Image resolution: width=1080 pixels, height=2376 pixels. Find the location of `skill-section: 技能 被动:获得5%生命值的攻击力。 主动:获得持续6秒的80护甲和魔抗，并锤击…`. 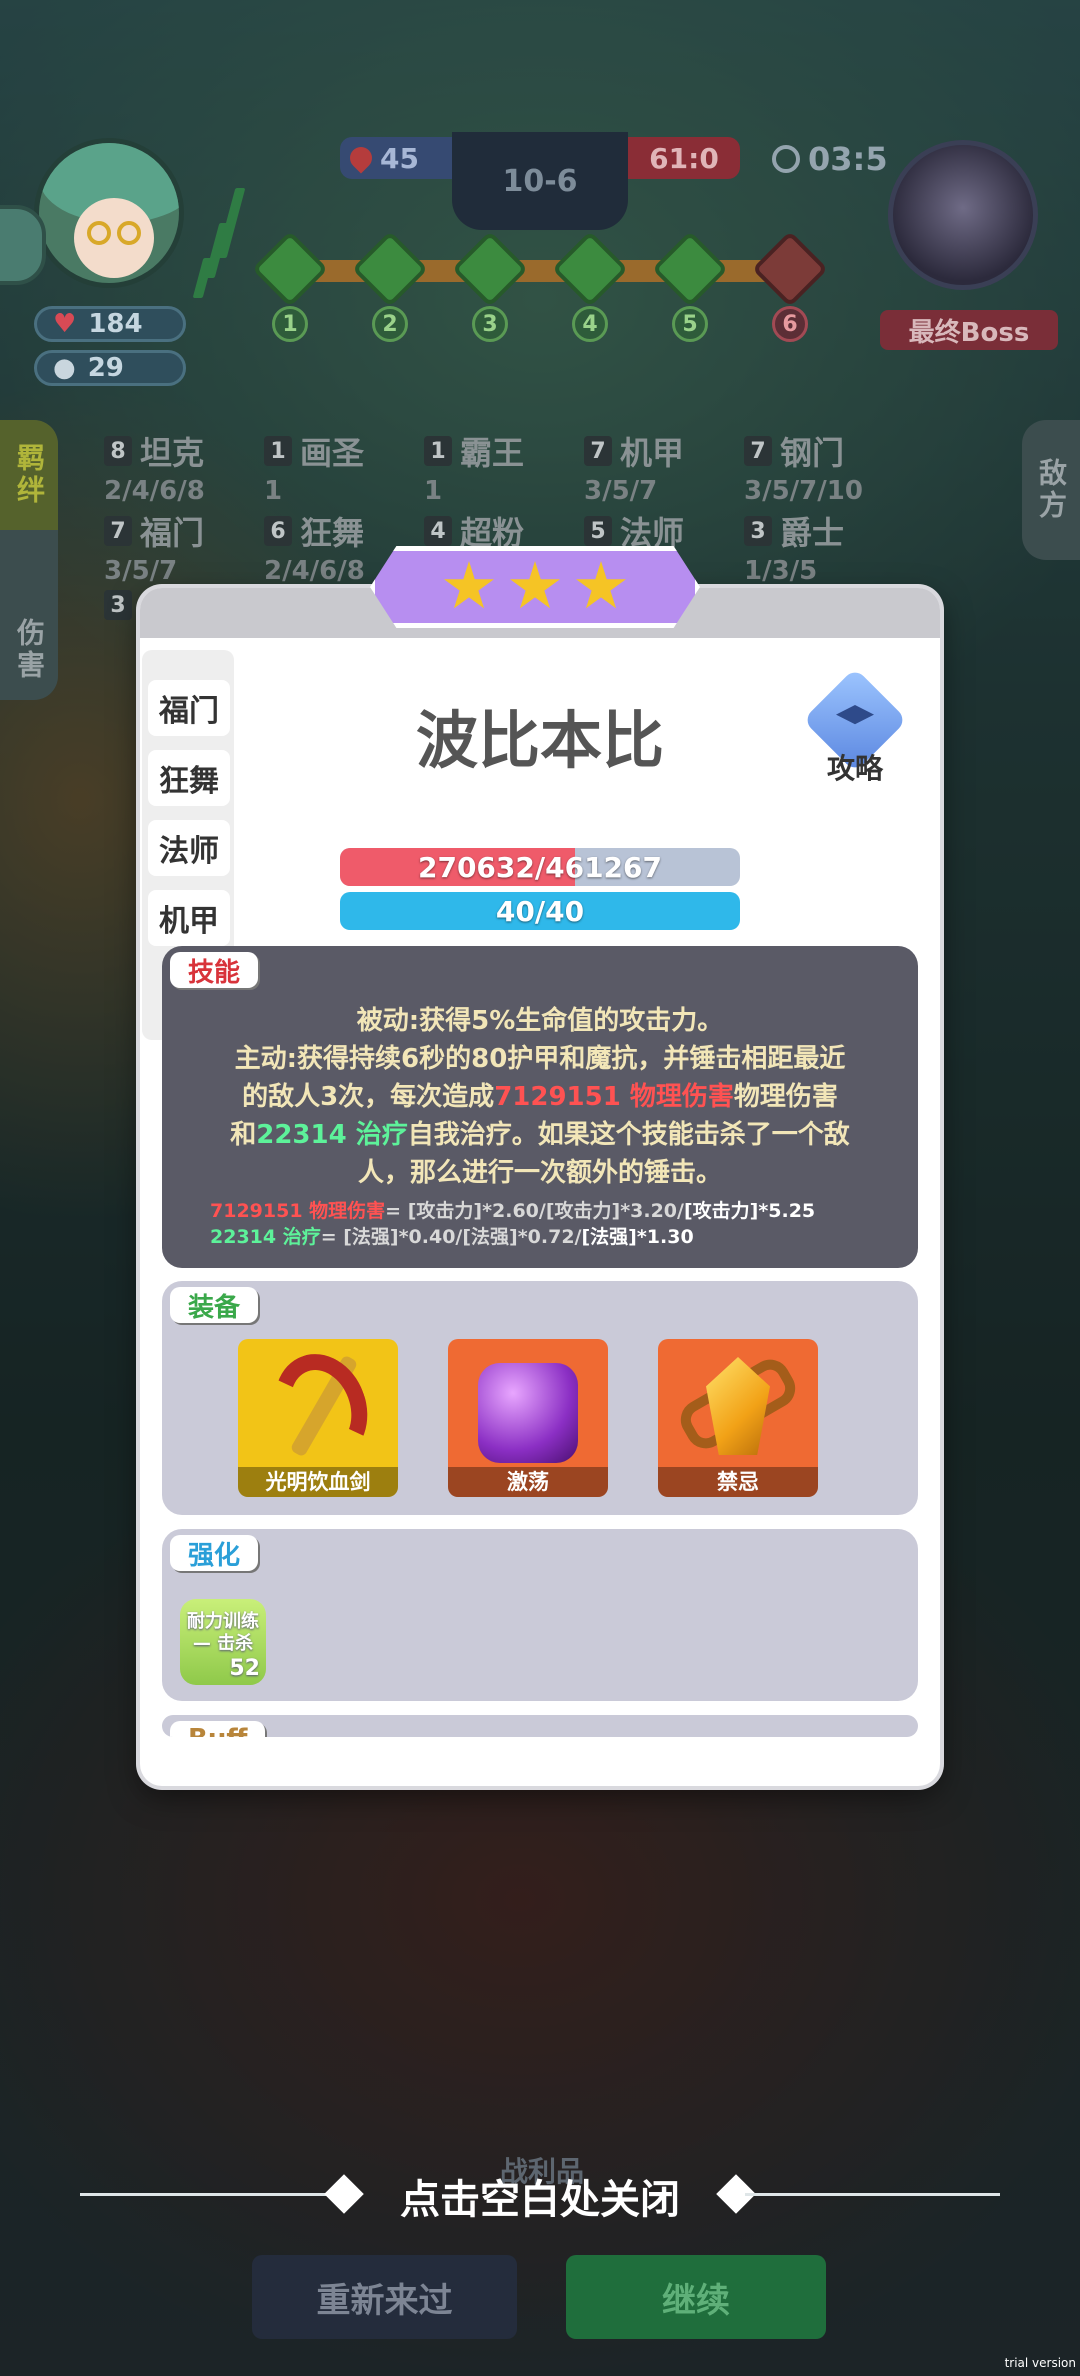

skill-section: 技能 被动:获得5%生命值的攻击力。 主动:获得持续6秒的80护甲和魔抗，并锤击… is located at coordinates (540, 1107).